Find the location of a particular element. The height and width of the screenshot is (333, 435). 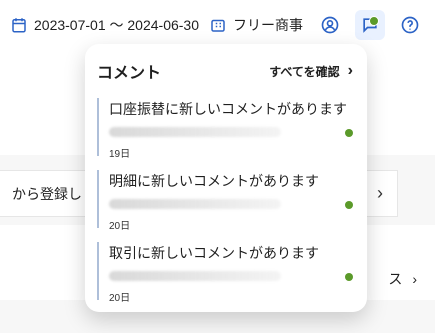

view-all-comments-link: すべてを確認 › is located at coordinates (311, 71).